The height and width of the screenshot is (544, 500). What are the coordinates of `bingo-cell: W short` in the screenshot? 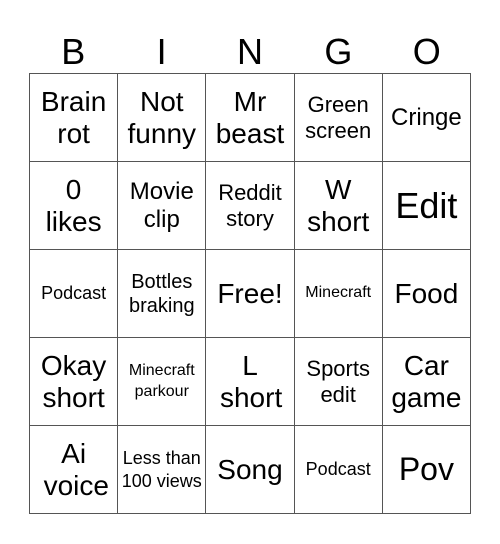 It's located at (338, 206).